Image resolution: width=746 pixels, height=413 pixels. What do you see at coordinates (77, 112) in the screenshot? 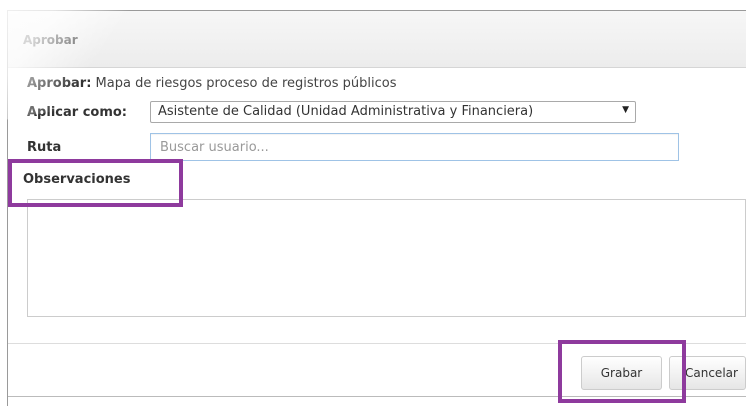
I see `apply-as-label: Aplicar como:` at bounding box center [77, 112].